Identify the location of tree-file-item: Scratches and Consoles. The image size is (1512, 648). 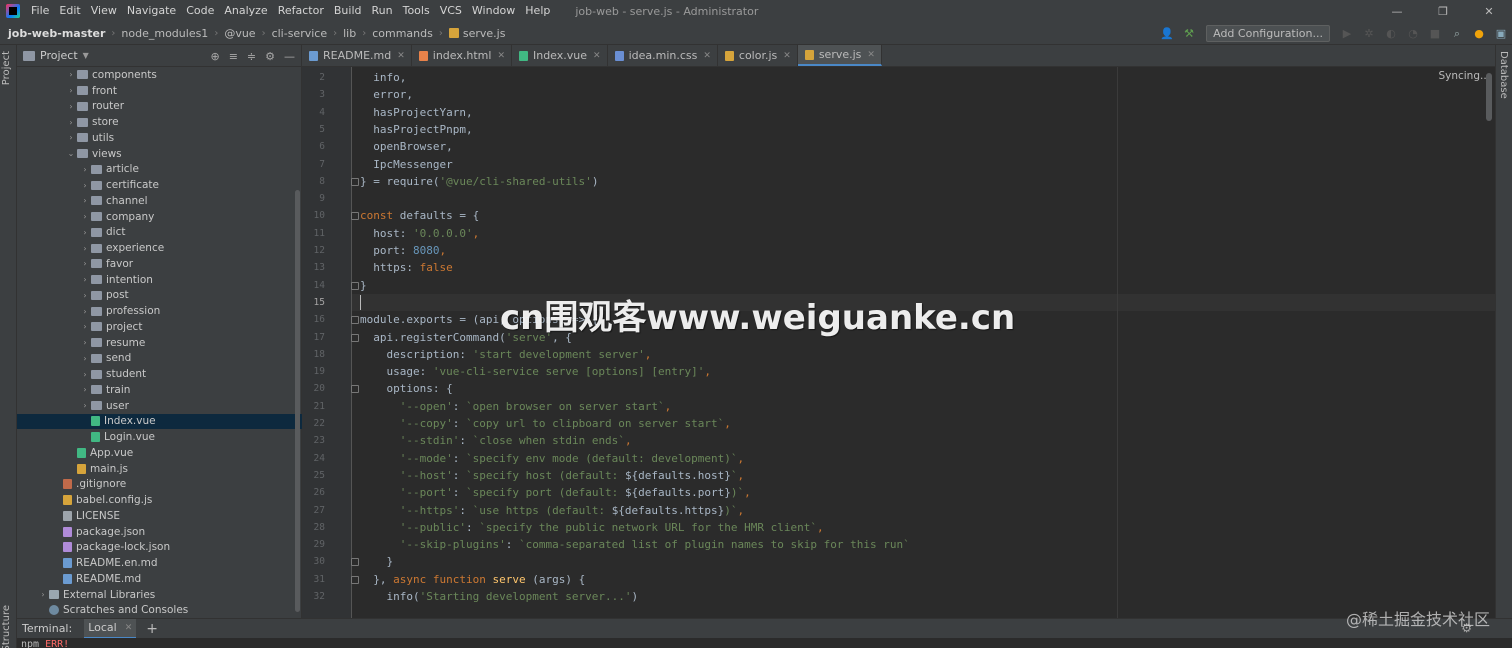
(159, 611).